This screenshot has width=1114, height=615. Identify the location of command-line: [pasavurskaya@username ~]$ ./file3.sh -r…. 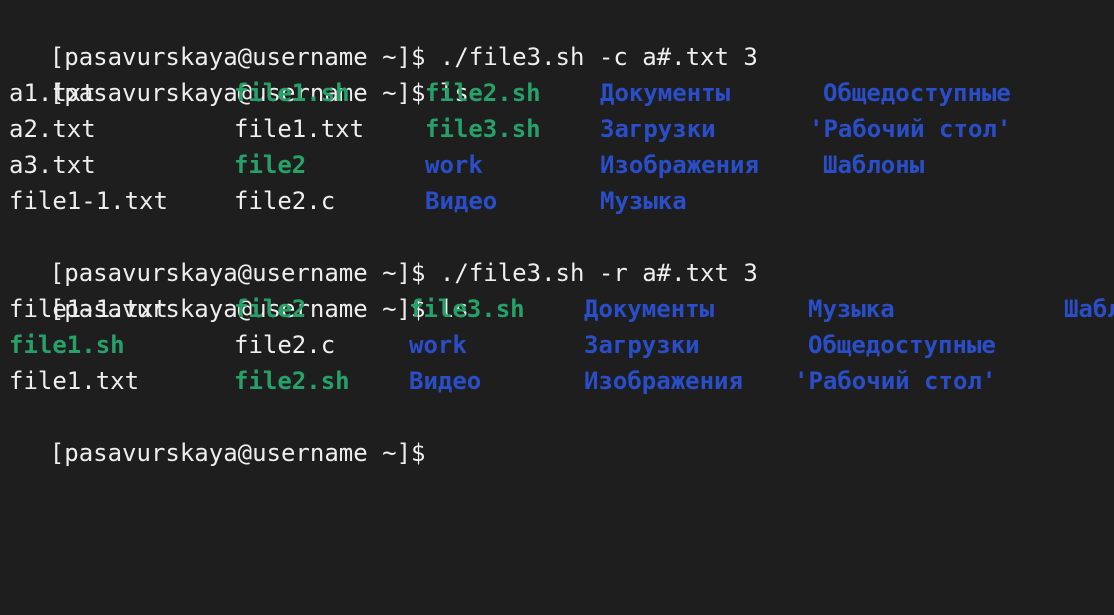
(379, 253).